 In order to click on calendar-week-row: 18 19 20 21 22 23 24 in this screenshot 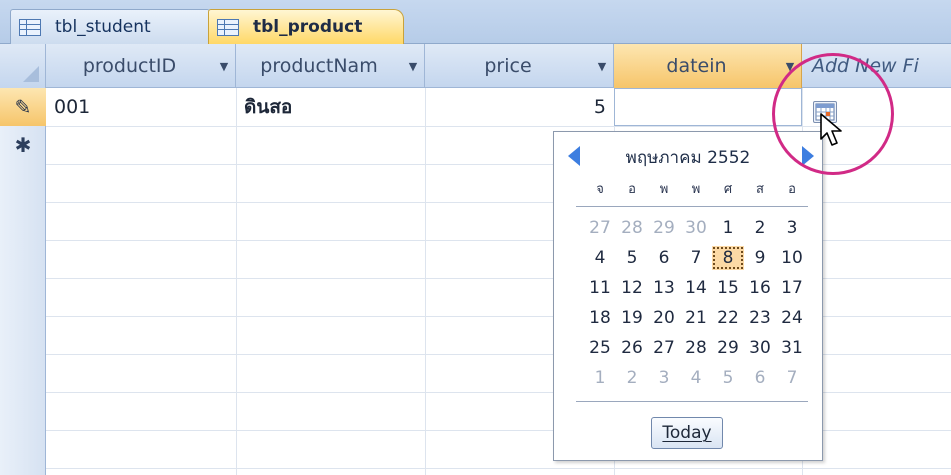, I will do `click(696, 318)`.